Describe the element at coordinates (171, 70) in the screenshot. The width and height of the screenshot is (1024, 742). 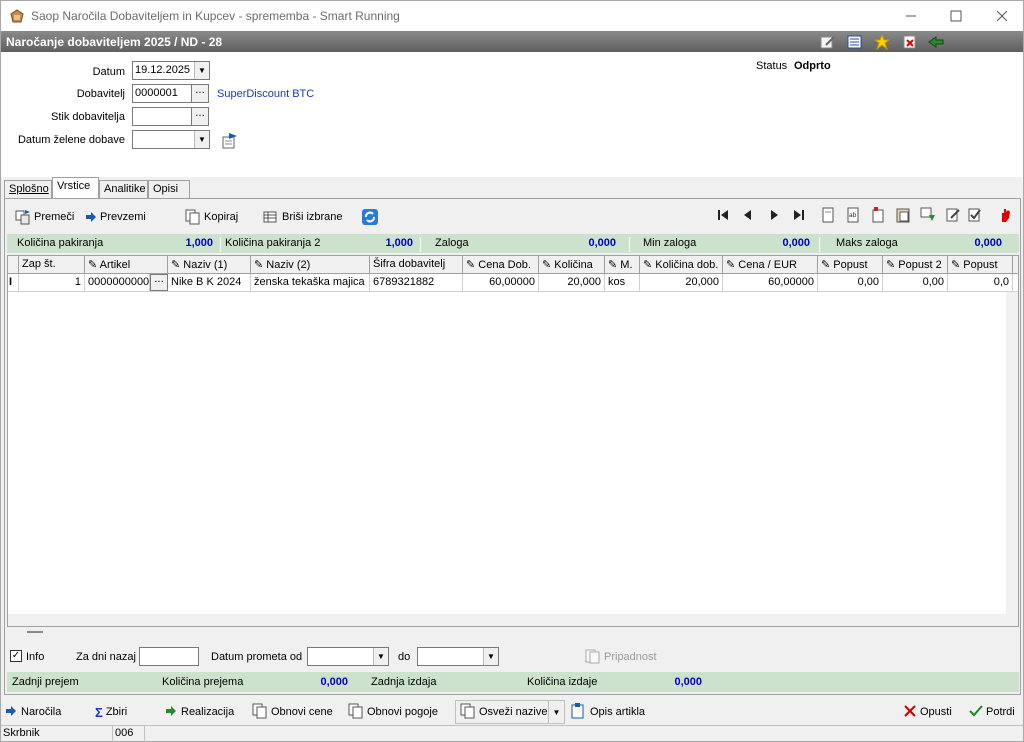
I see `datum-field: 19.12.2025 ▼` at that location.